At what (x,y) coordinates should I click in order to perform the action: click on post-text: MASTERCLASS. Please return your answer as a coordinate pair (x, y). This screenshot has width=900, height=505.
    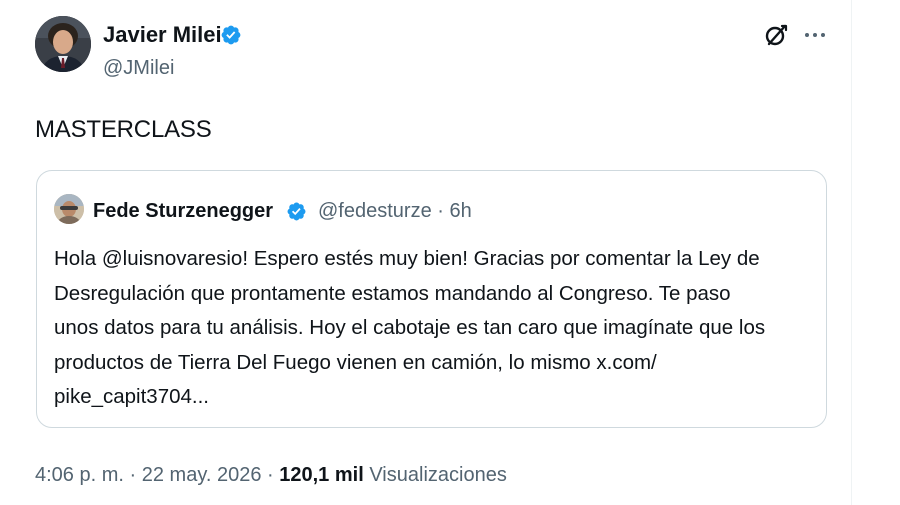
    Looking at the image, I should click on (123, 129).